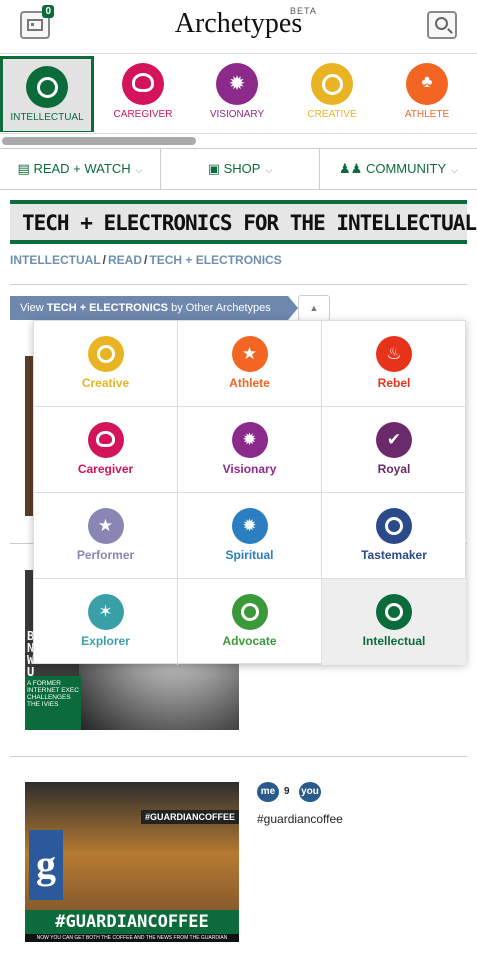  I want to click on search-icon, so click(441, 23).